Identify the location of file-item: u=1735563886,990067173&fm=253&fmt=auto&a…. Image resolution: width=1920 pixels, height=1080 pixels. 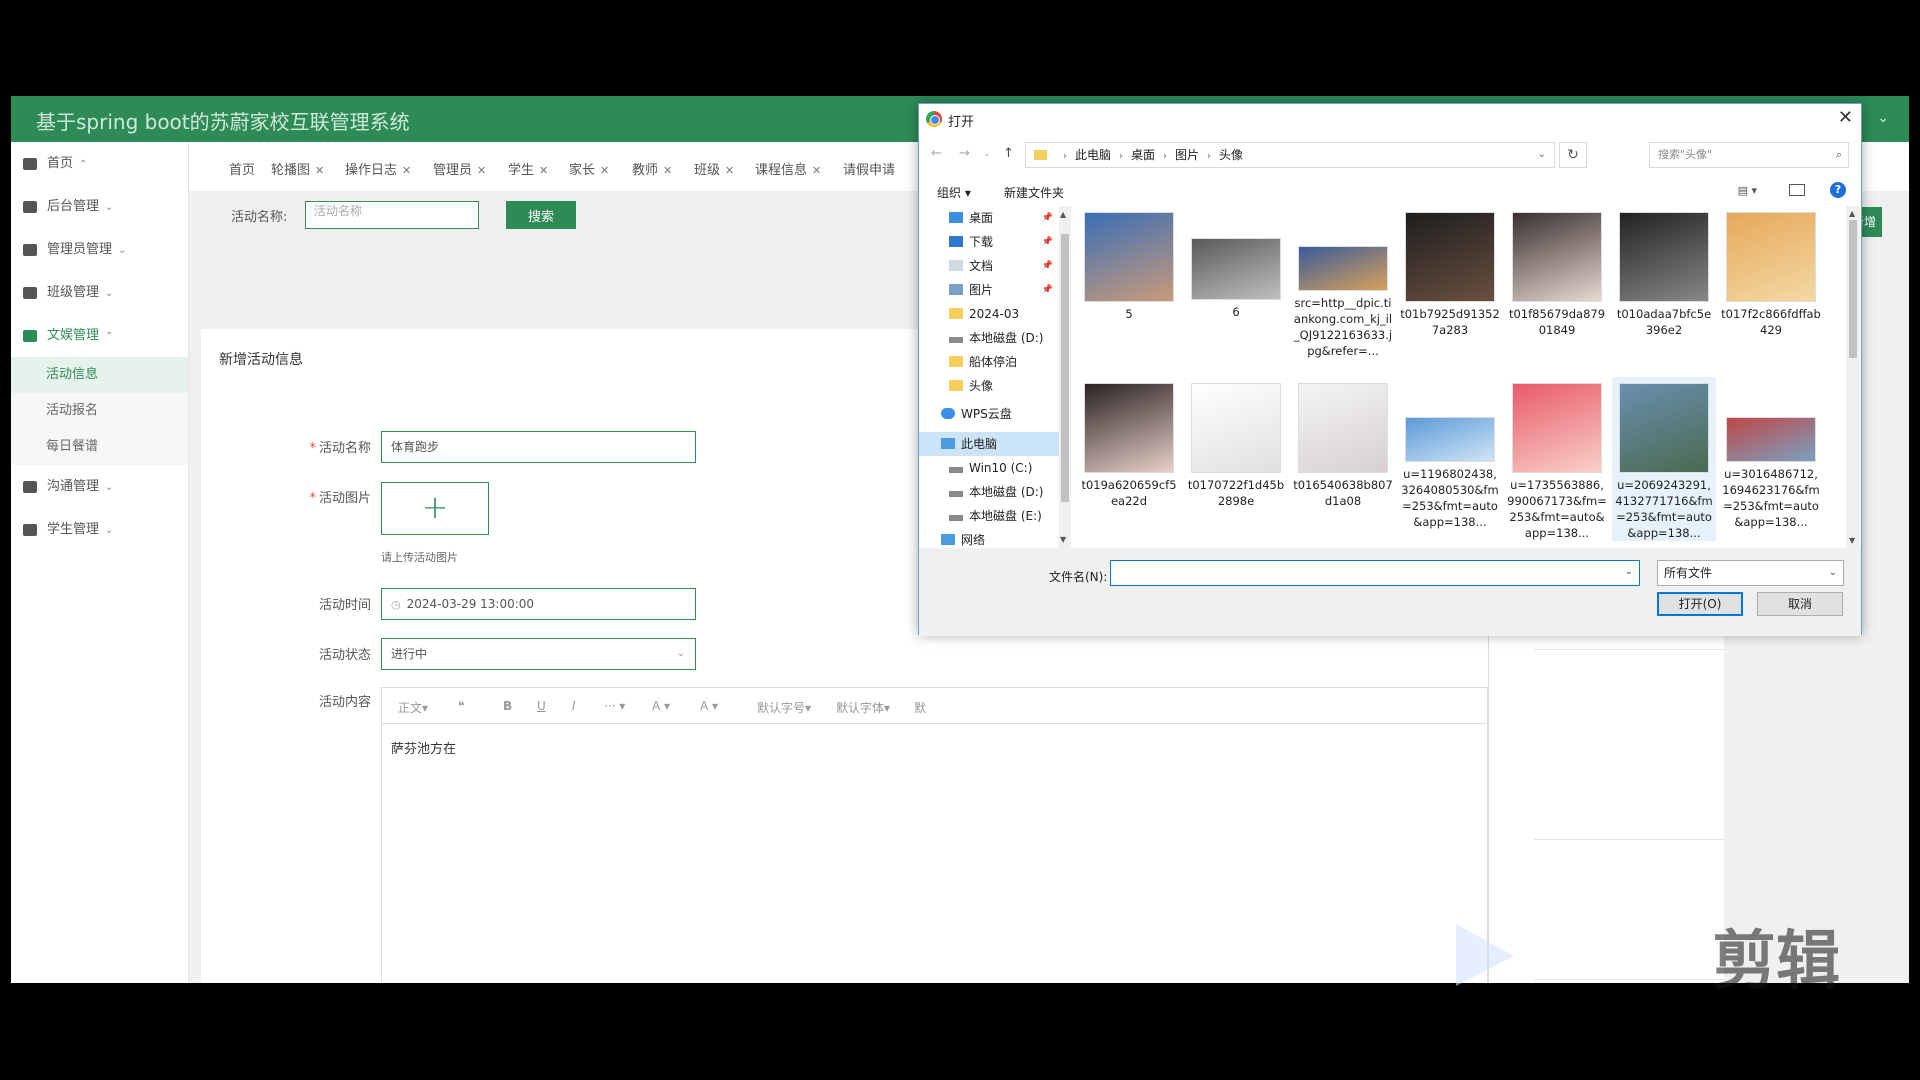
(1557, 459).